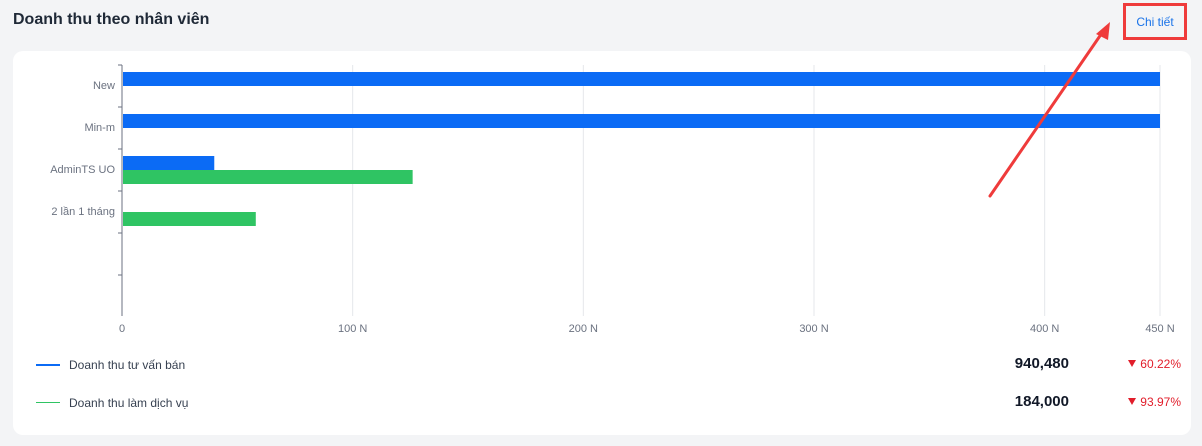 This screenshot has height=446, width=1202. Describe the element at coordinates (99, 128) in the screenshot. I see `y-tick-label: Min-m` at that location.